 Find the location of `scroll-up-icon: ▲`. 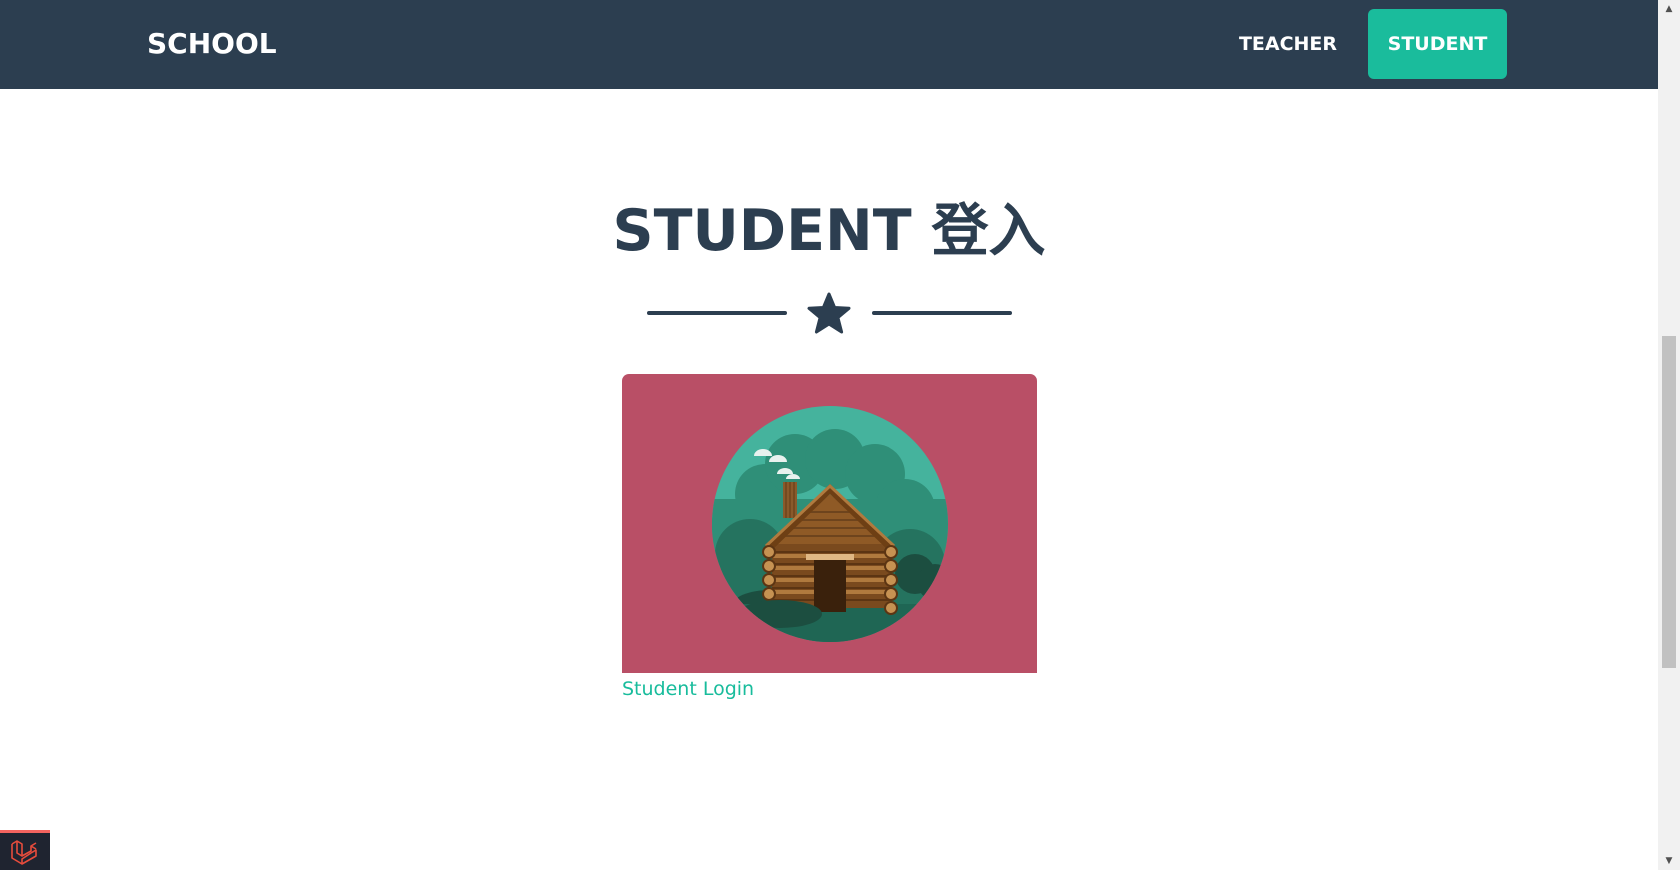

scroll-up-icon: ▲ is located at coordinates (1669, 9).